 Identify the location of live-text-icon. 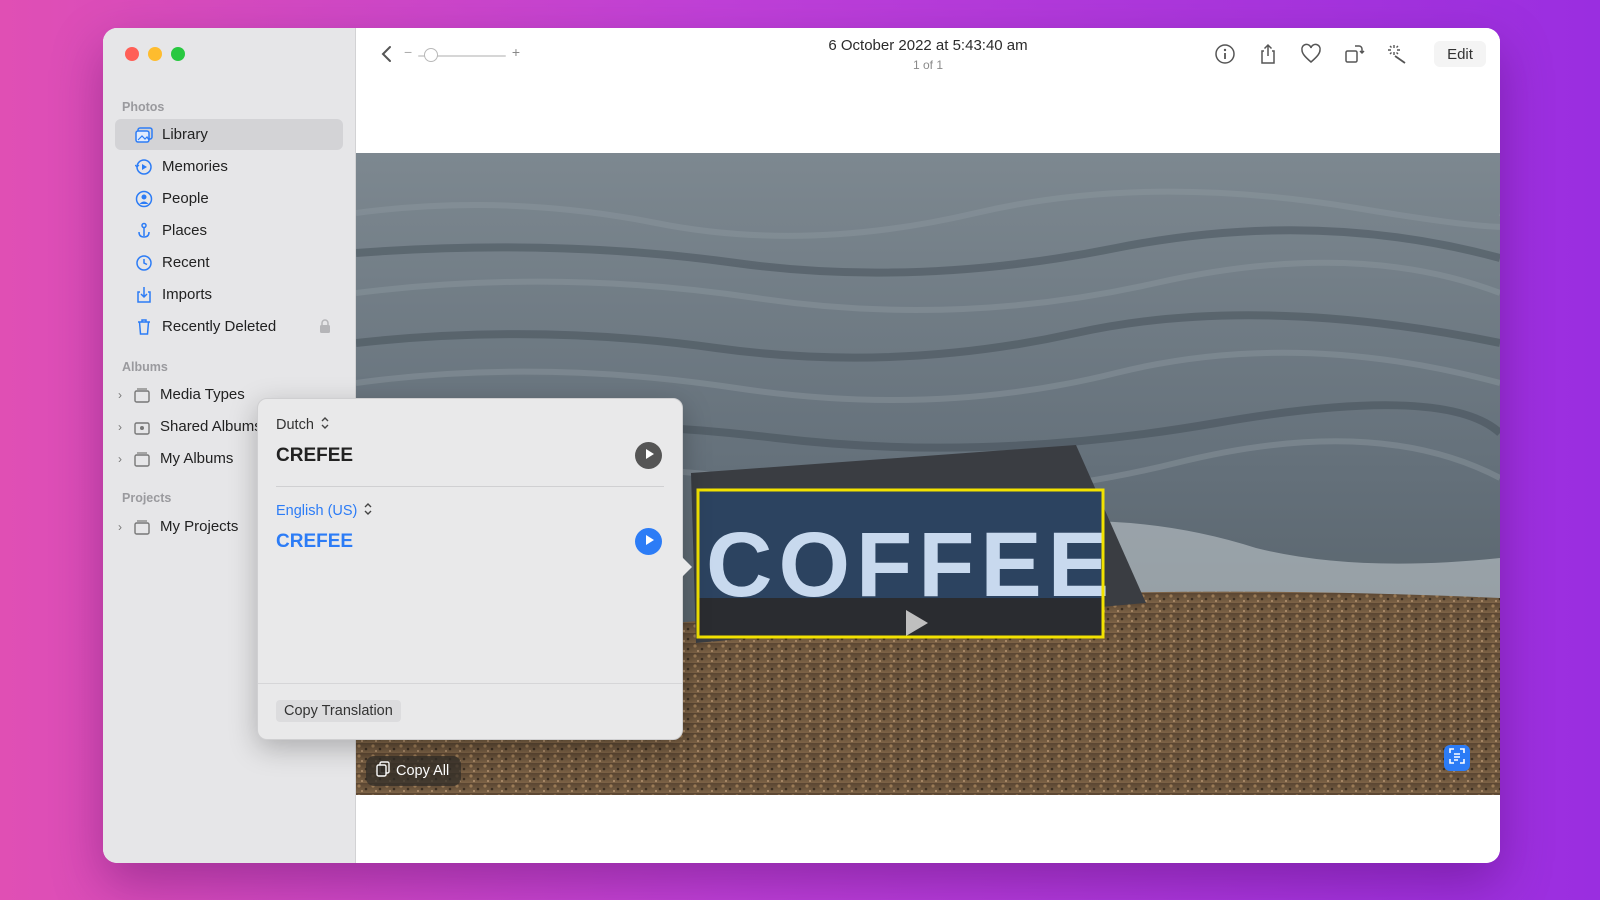
(1457, 758).